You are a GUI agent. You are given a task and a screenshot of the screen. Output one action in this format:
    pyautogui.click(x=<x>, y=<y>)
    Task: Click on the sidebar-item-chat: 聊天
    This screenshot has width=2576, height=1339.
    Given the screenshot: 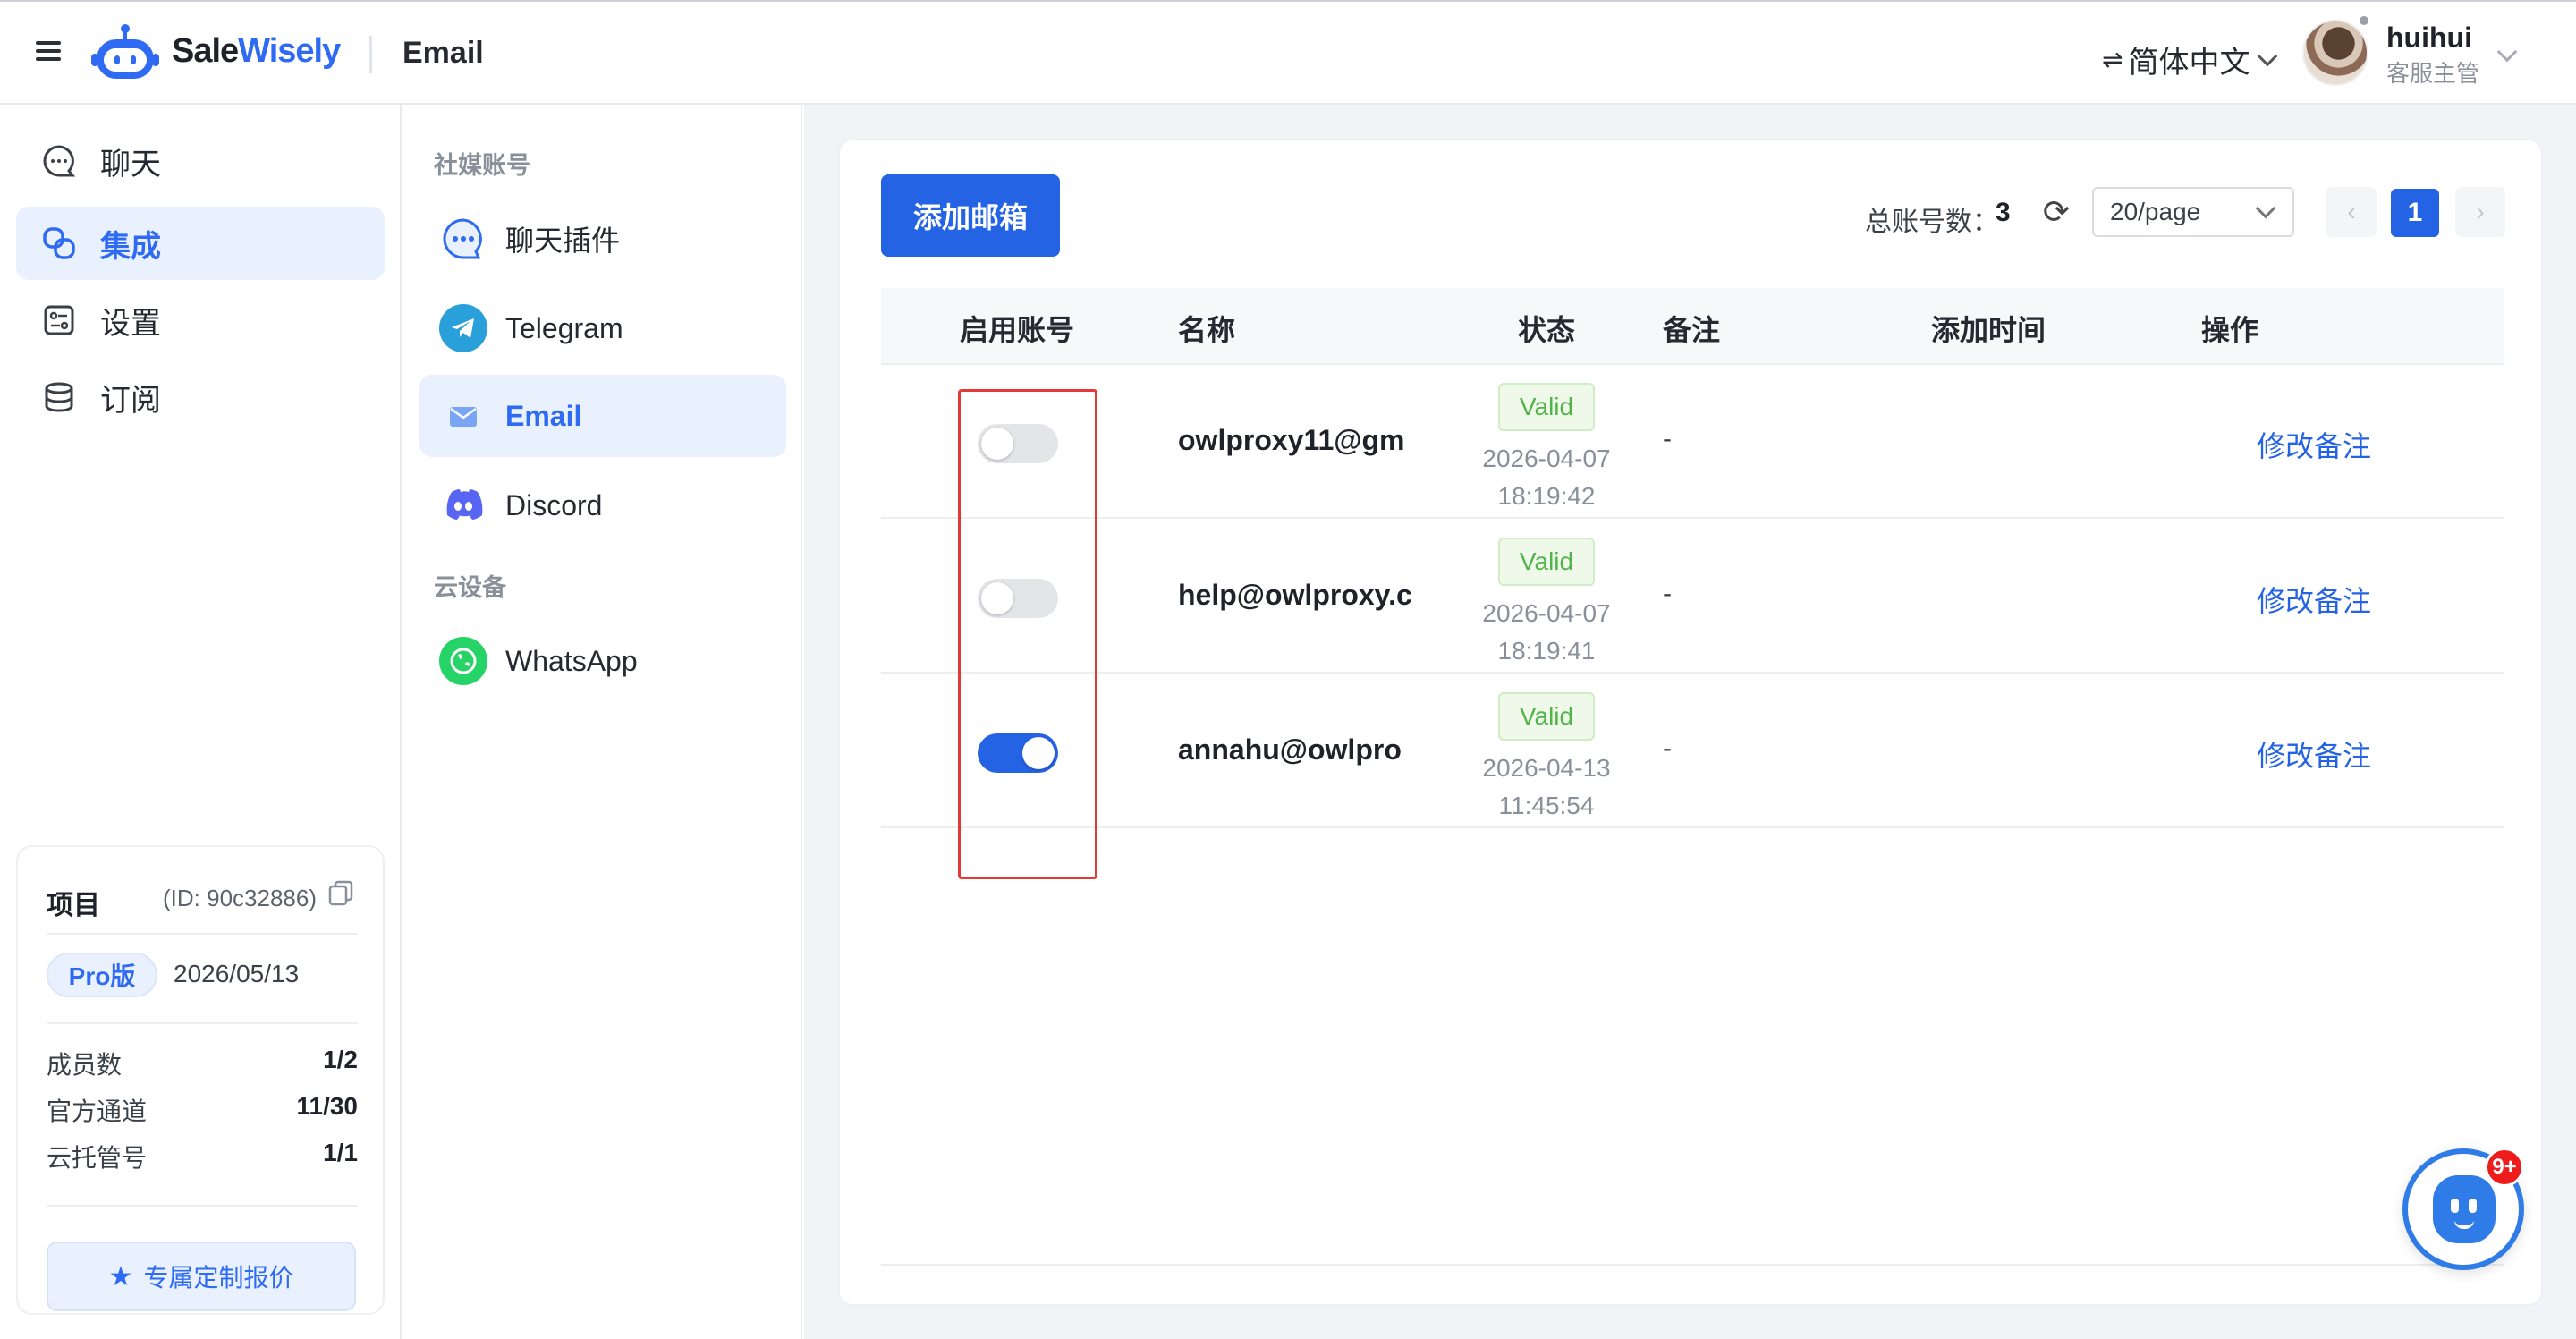 What is the action you would take?
    pyautogui.click(x=200, y=161)
    